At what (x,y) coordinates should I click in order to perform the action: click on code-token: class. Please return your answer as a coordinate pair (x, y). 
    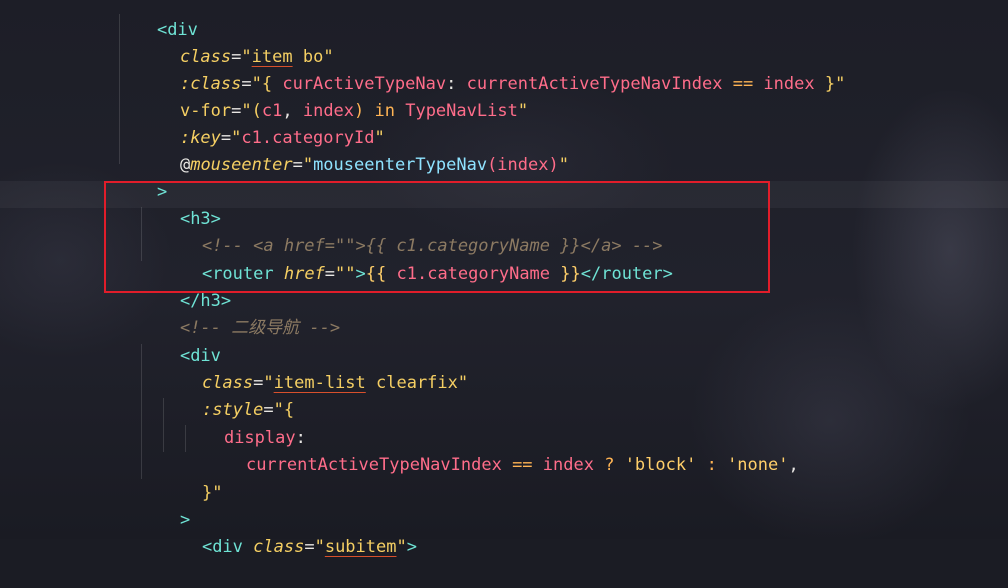
    Looking at the image, I should click on (273, 547).